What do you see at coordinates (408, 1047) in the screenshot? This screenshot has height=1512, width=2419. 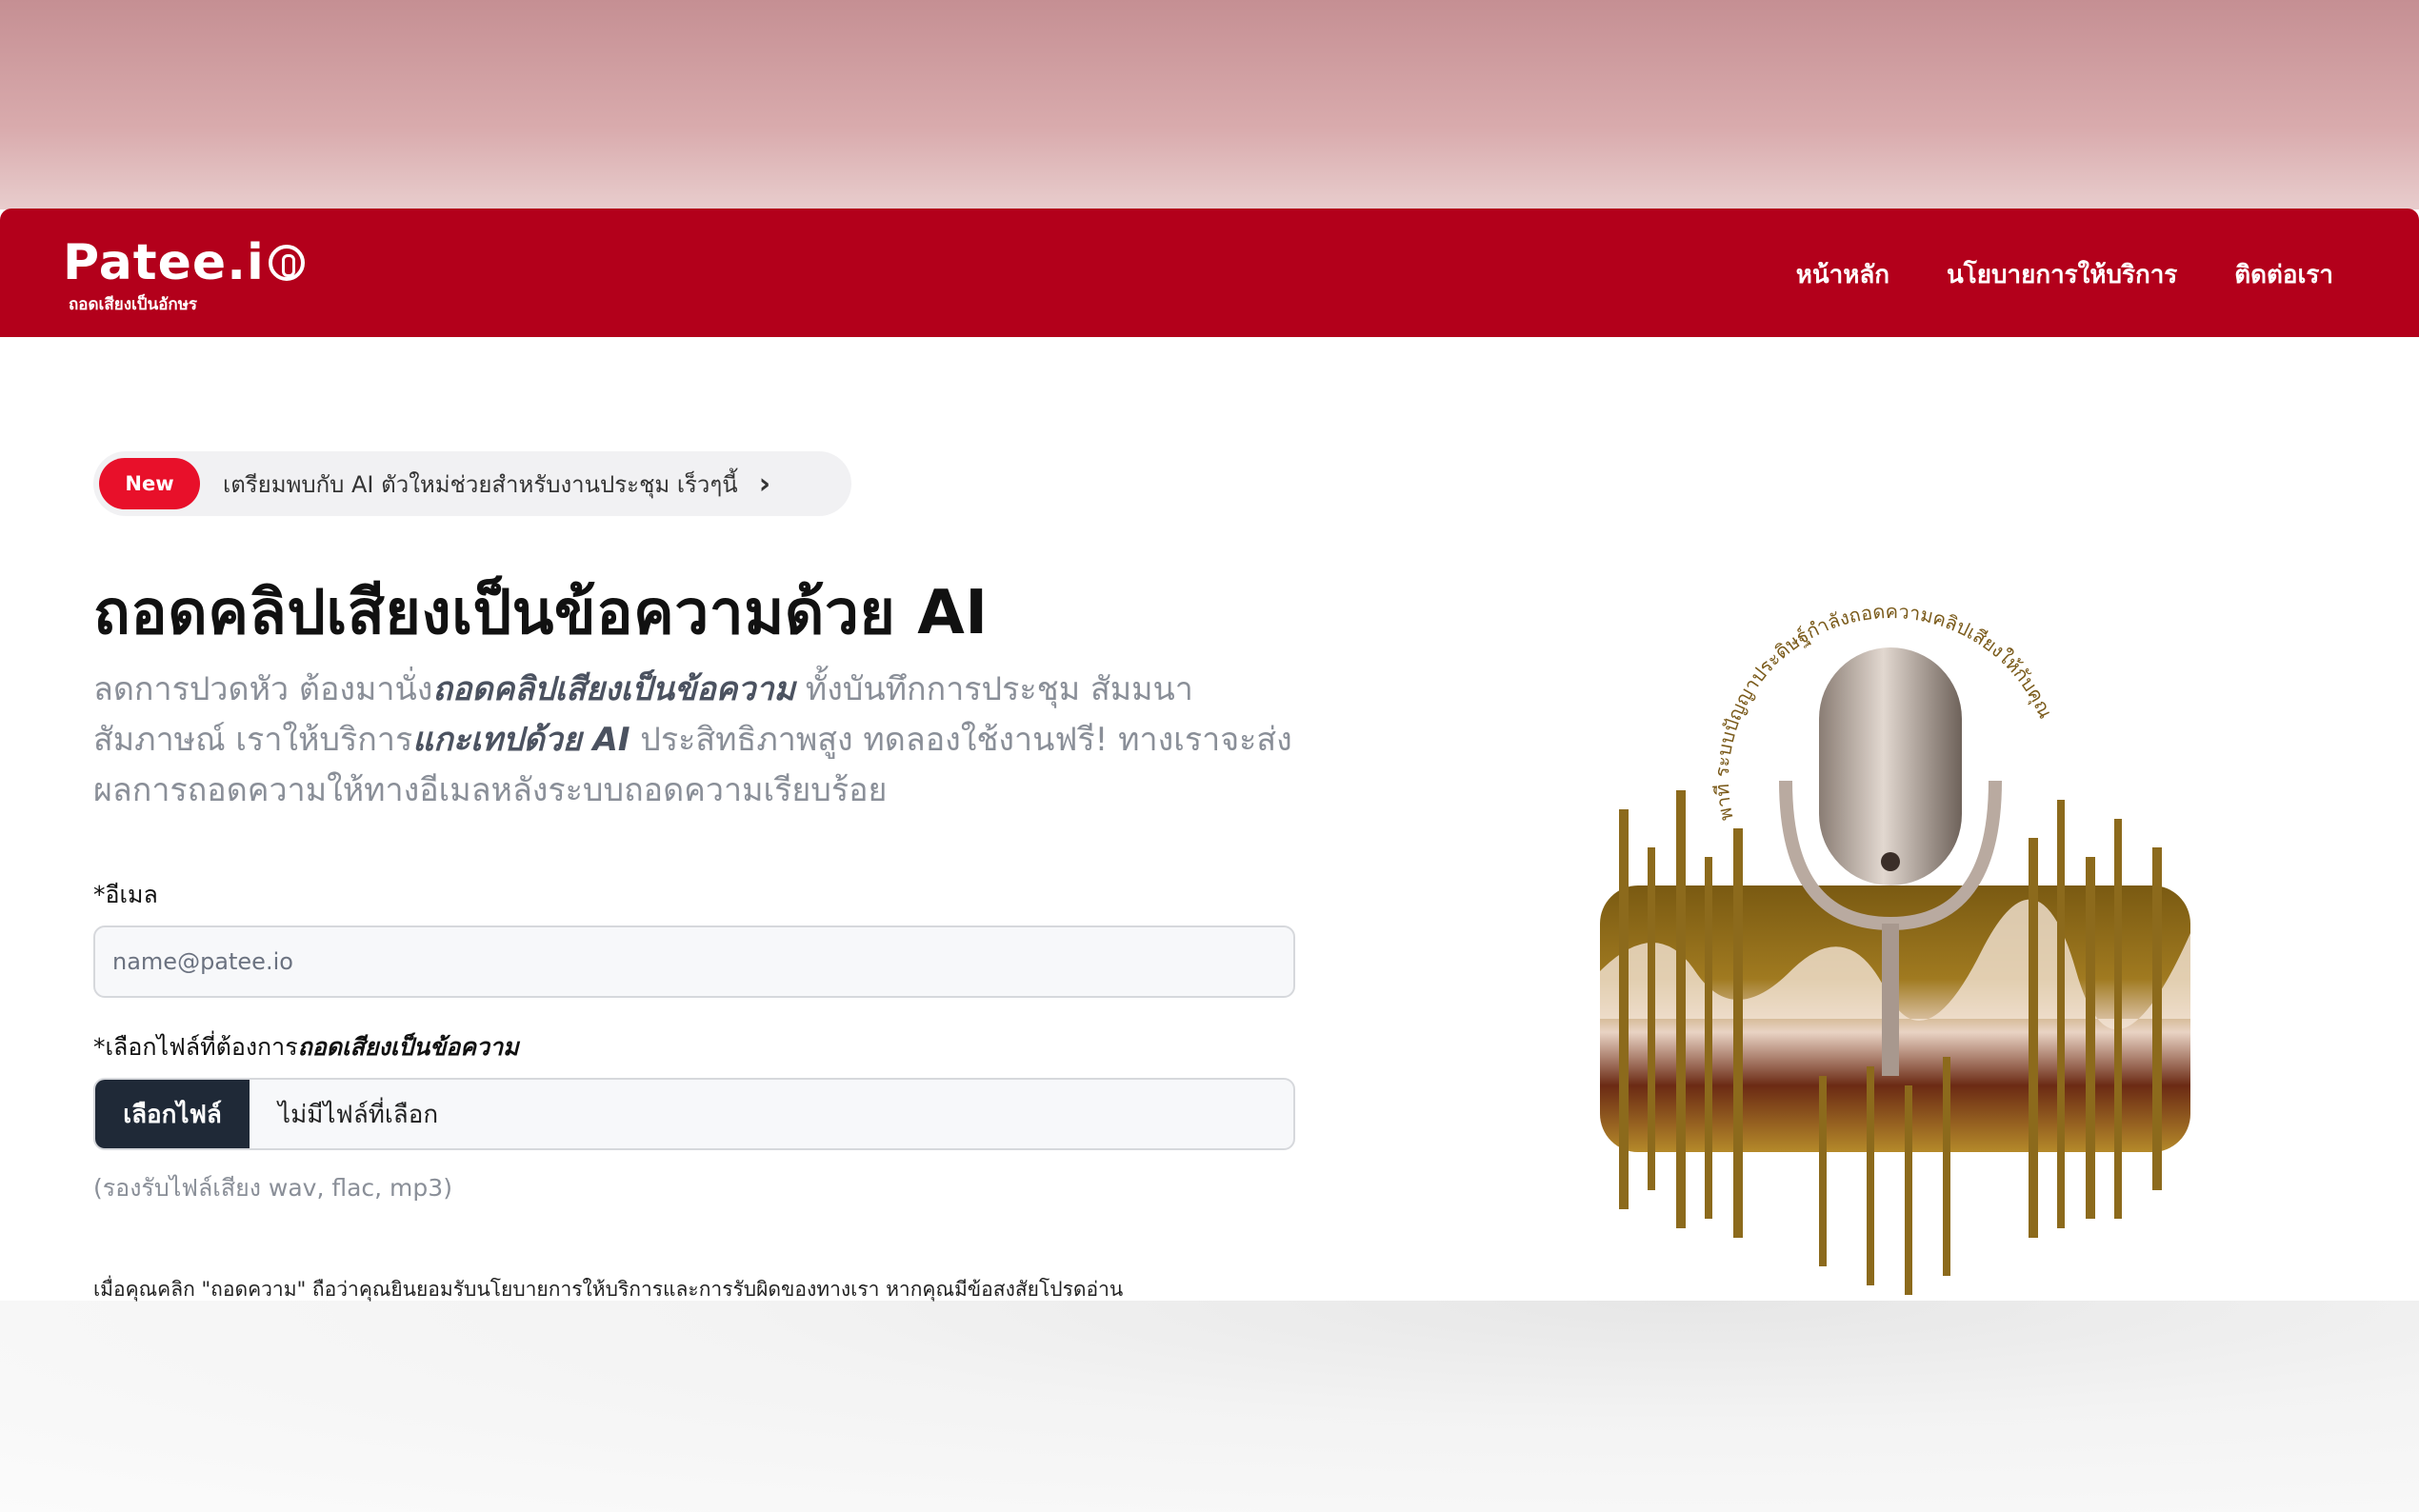 I see `file-label-emphasis: ถอดเสียงเป็นข้อความ` at bounding box center [408, 1047].